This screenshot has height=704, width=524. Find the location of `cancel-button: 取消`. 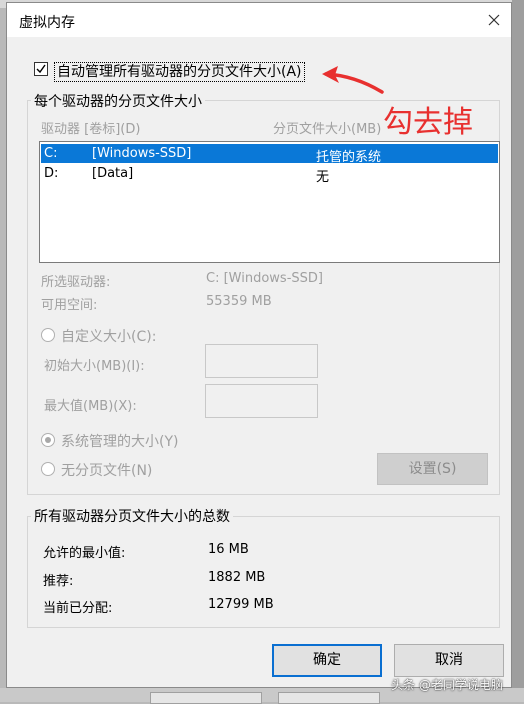

cancel-button: 取消 is located at coordinates (449, 660).